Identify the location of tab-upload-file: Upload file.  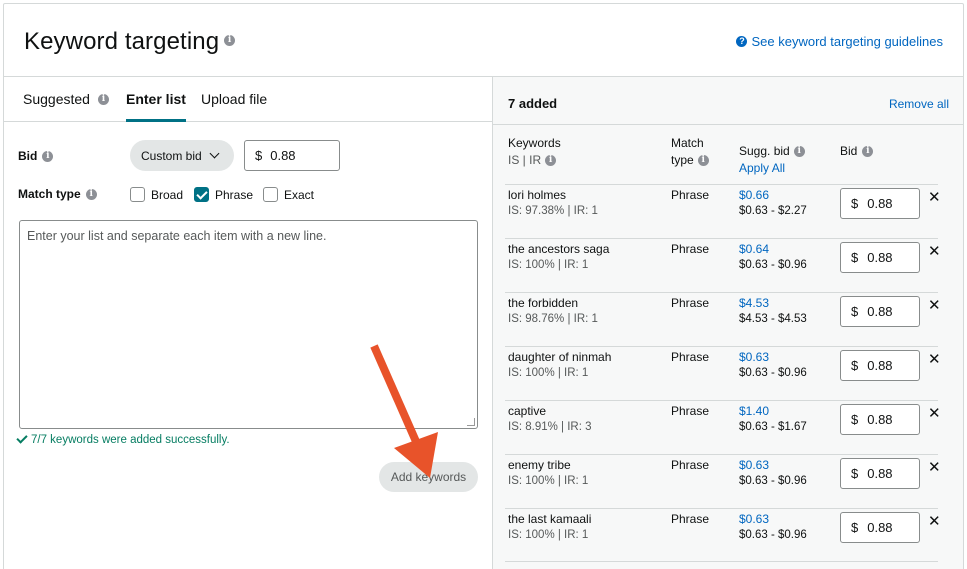
(234, 106).